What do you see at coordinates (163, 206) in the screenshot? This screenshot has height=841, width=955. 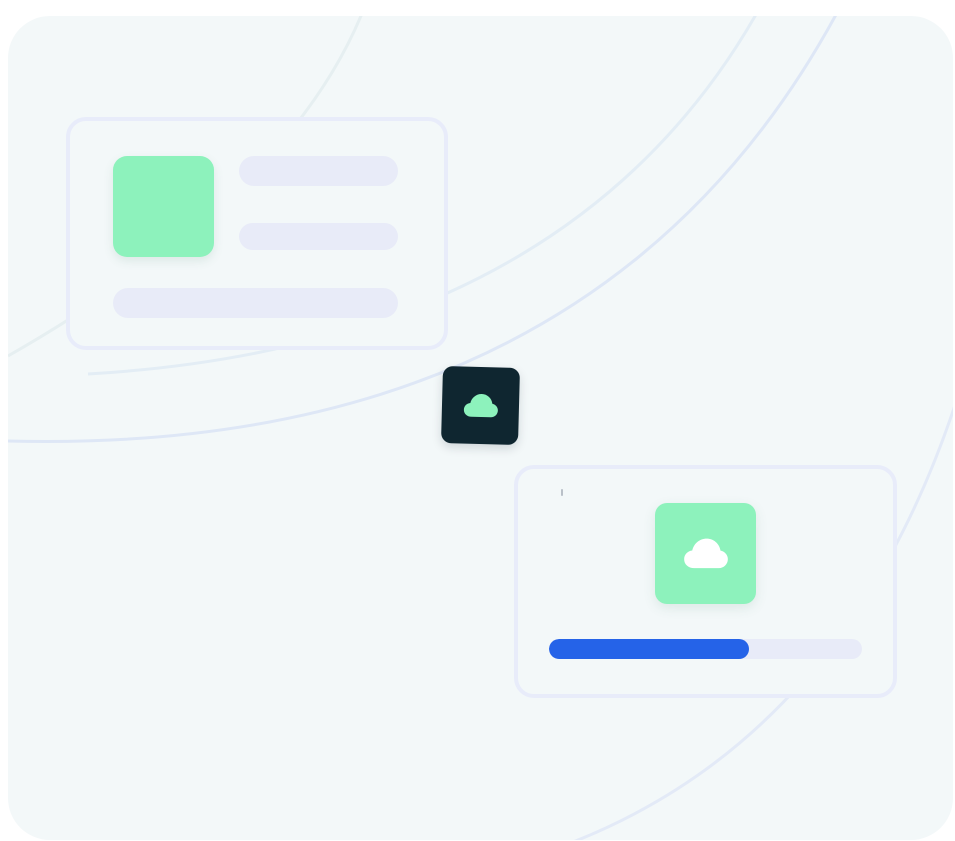 I see `profile-thumbnail` at bounding box center [163, 206].